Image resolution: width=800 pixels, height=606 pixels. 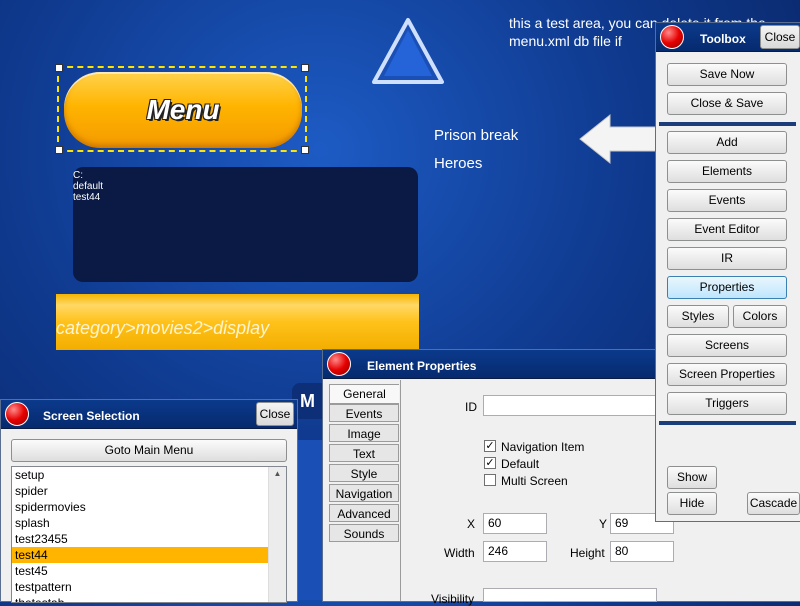 What do you see at coordinates (760, 316) in the screenshot?
I see `colors-button: Colors` at bounding box center [760, 316].